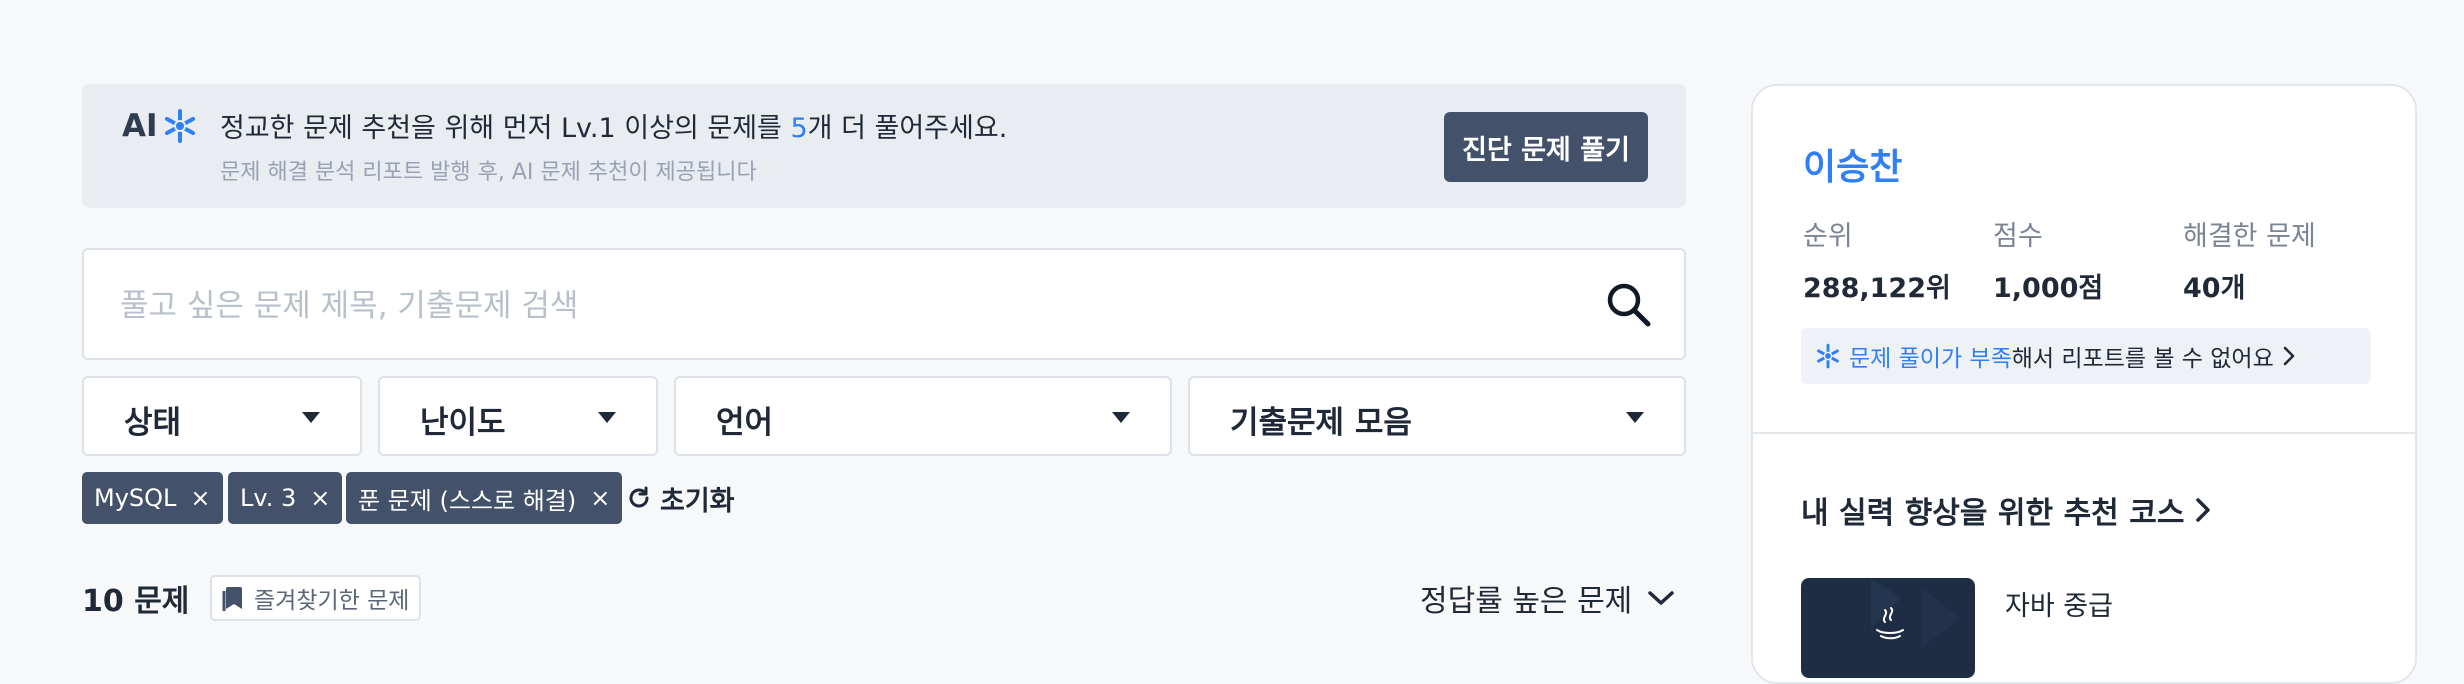 The height and width of the screenshot is (684, 2464). What do you see at coordinates (160, 126) in the screenshot?
I see `ai-logo: AI` at bounding box center [160, 126].